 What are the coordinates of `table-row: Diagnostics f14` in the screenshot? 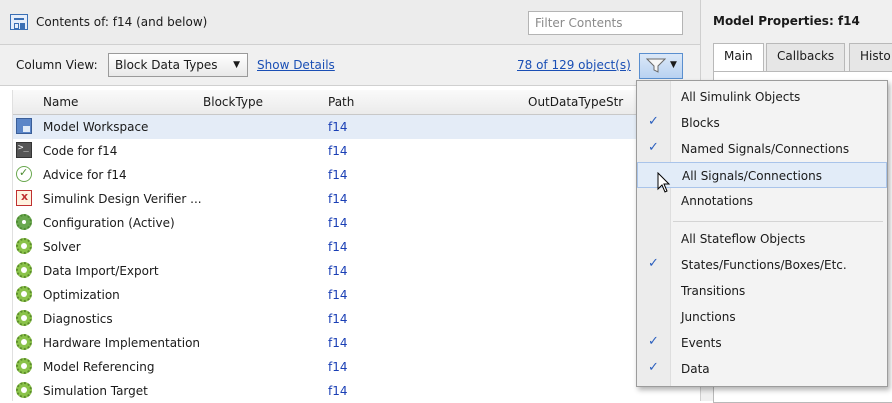 It's located at (347, 319).